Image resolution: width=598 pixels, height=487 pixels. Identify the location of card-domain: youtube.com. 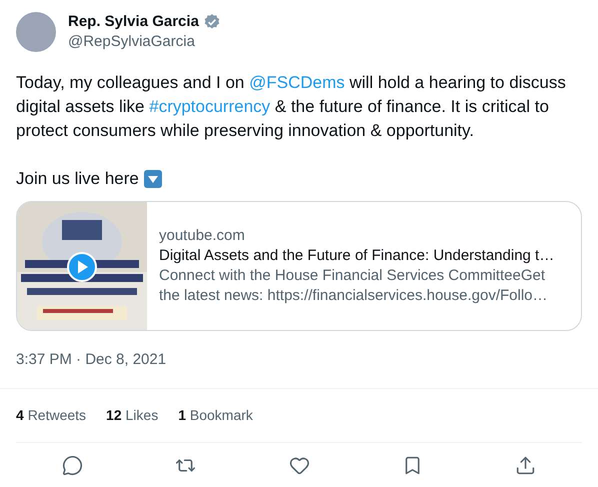
(202, 236).